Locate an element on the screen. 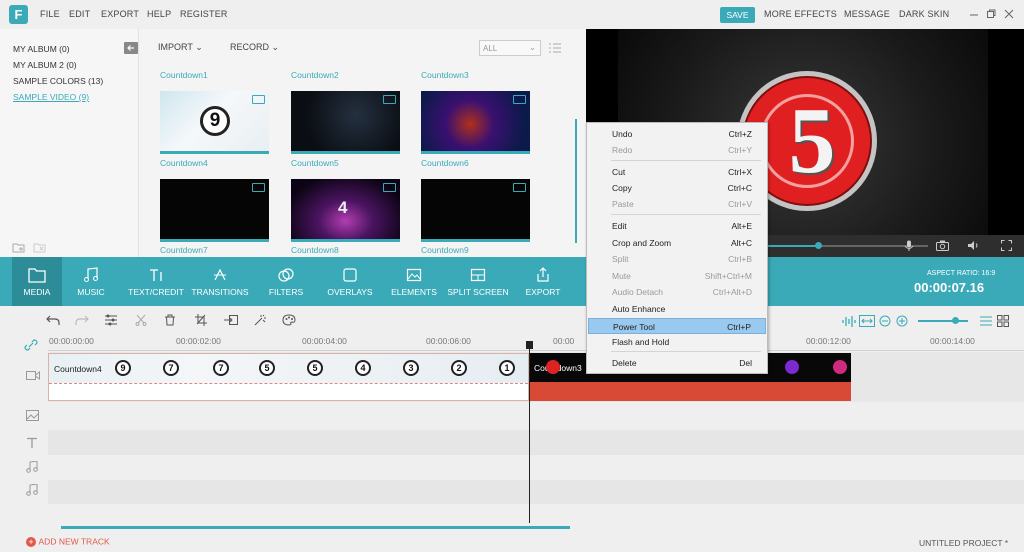 This screenshot has height=552, width=1024. menu-item-copy: Copy Ctrl+C is located at coordinates (677, 188).